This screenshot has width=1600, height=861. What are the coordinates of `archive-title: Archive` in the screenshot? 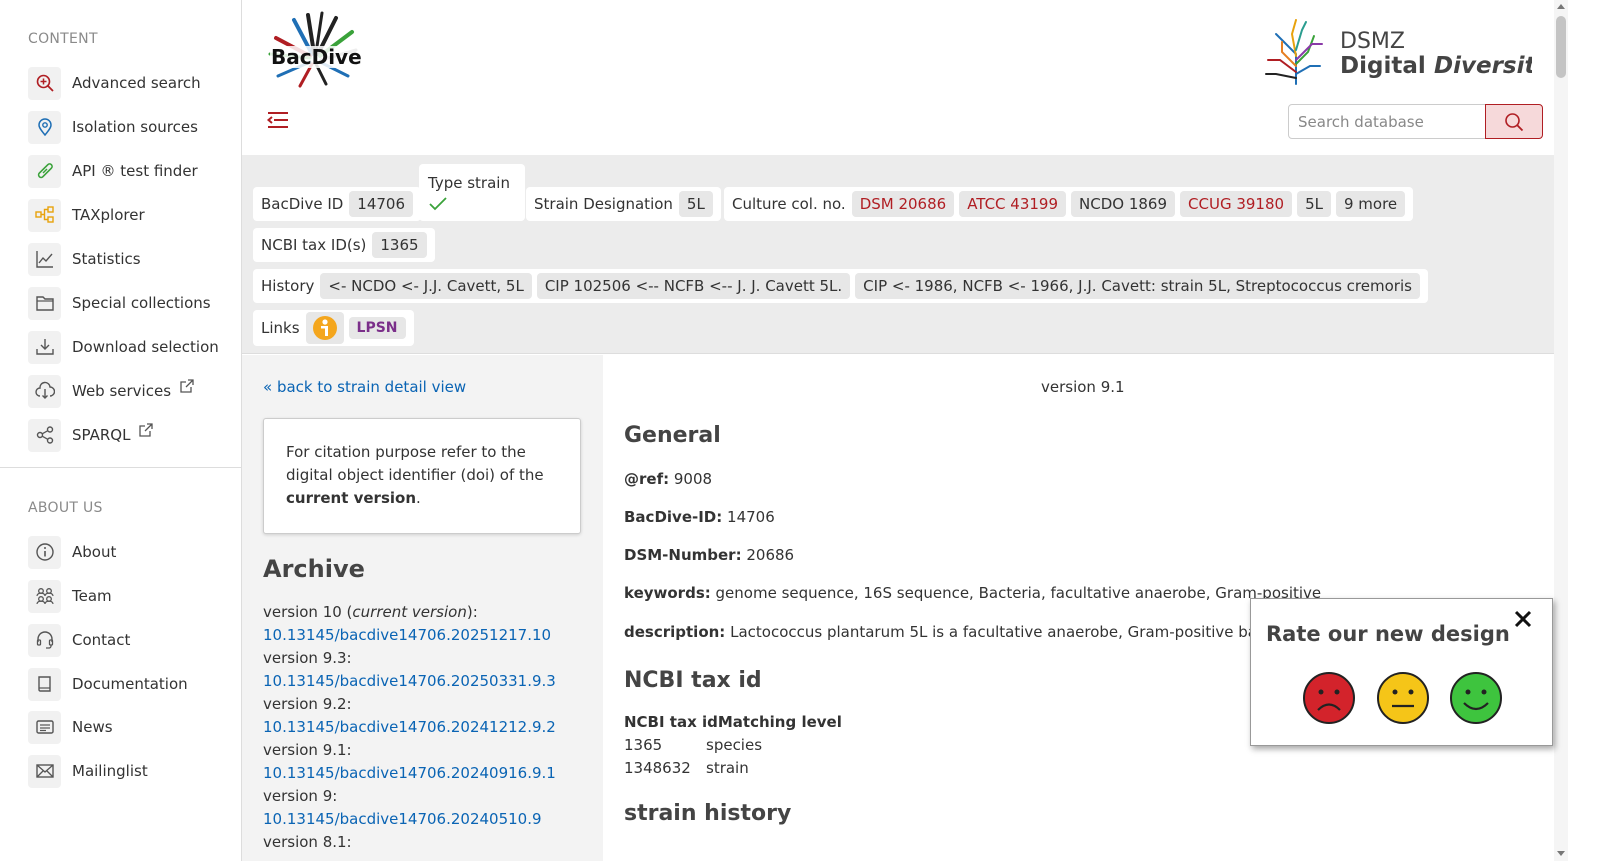 It's located at (314, 569).